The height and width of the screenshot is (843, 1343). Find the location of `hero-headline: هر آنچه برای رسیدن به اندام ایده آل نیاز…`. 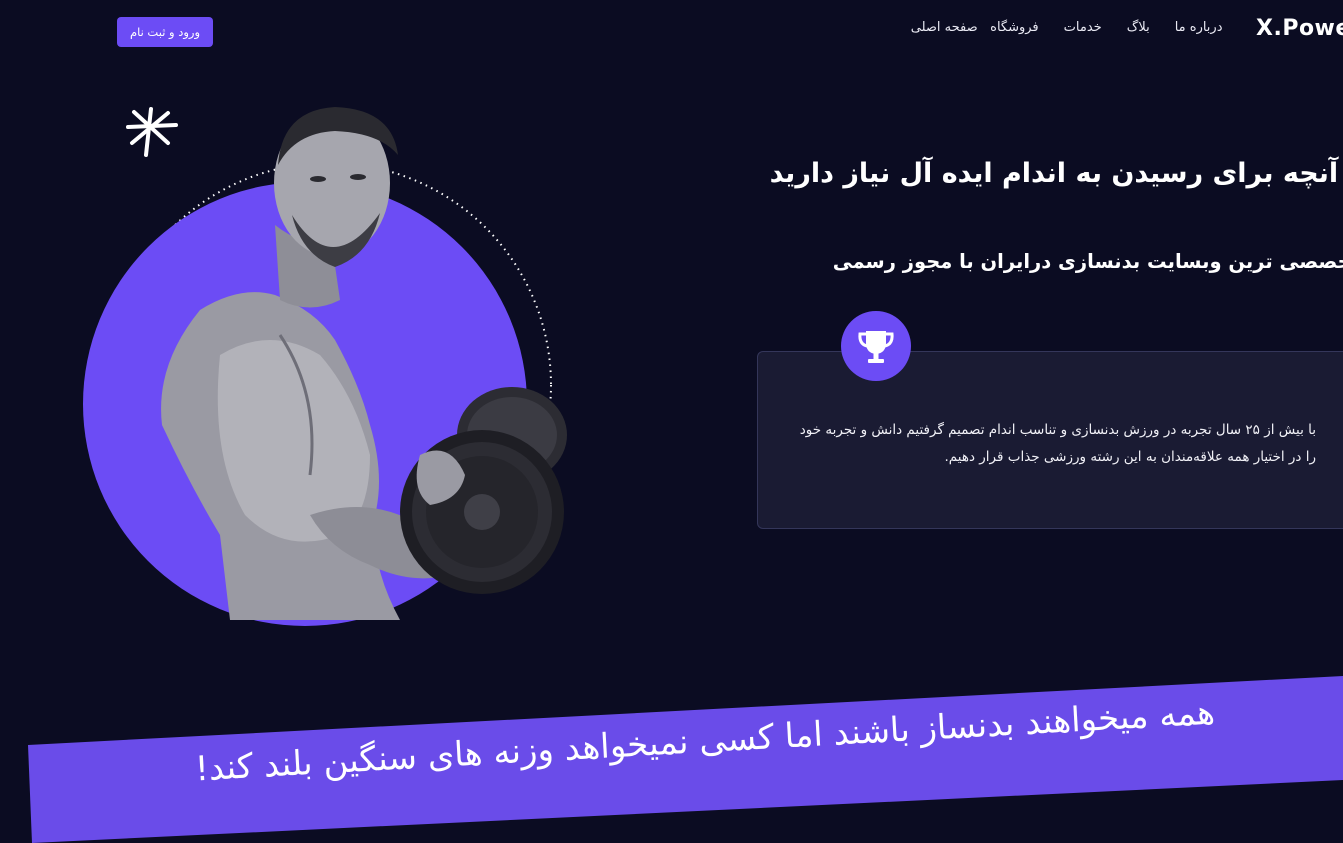

hero-headline: هر آنچه برای رسیدن به اندام ایده آل نیاز… is located at coordinates (1056, 173).